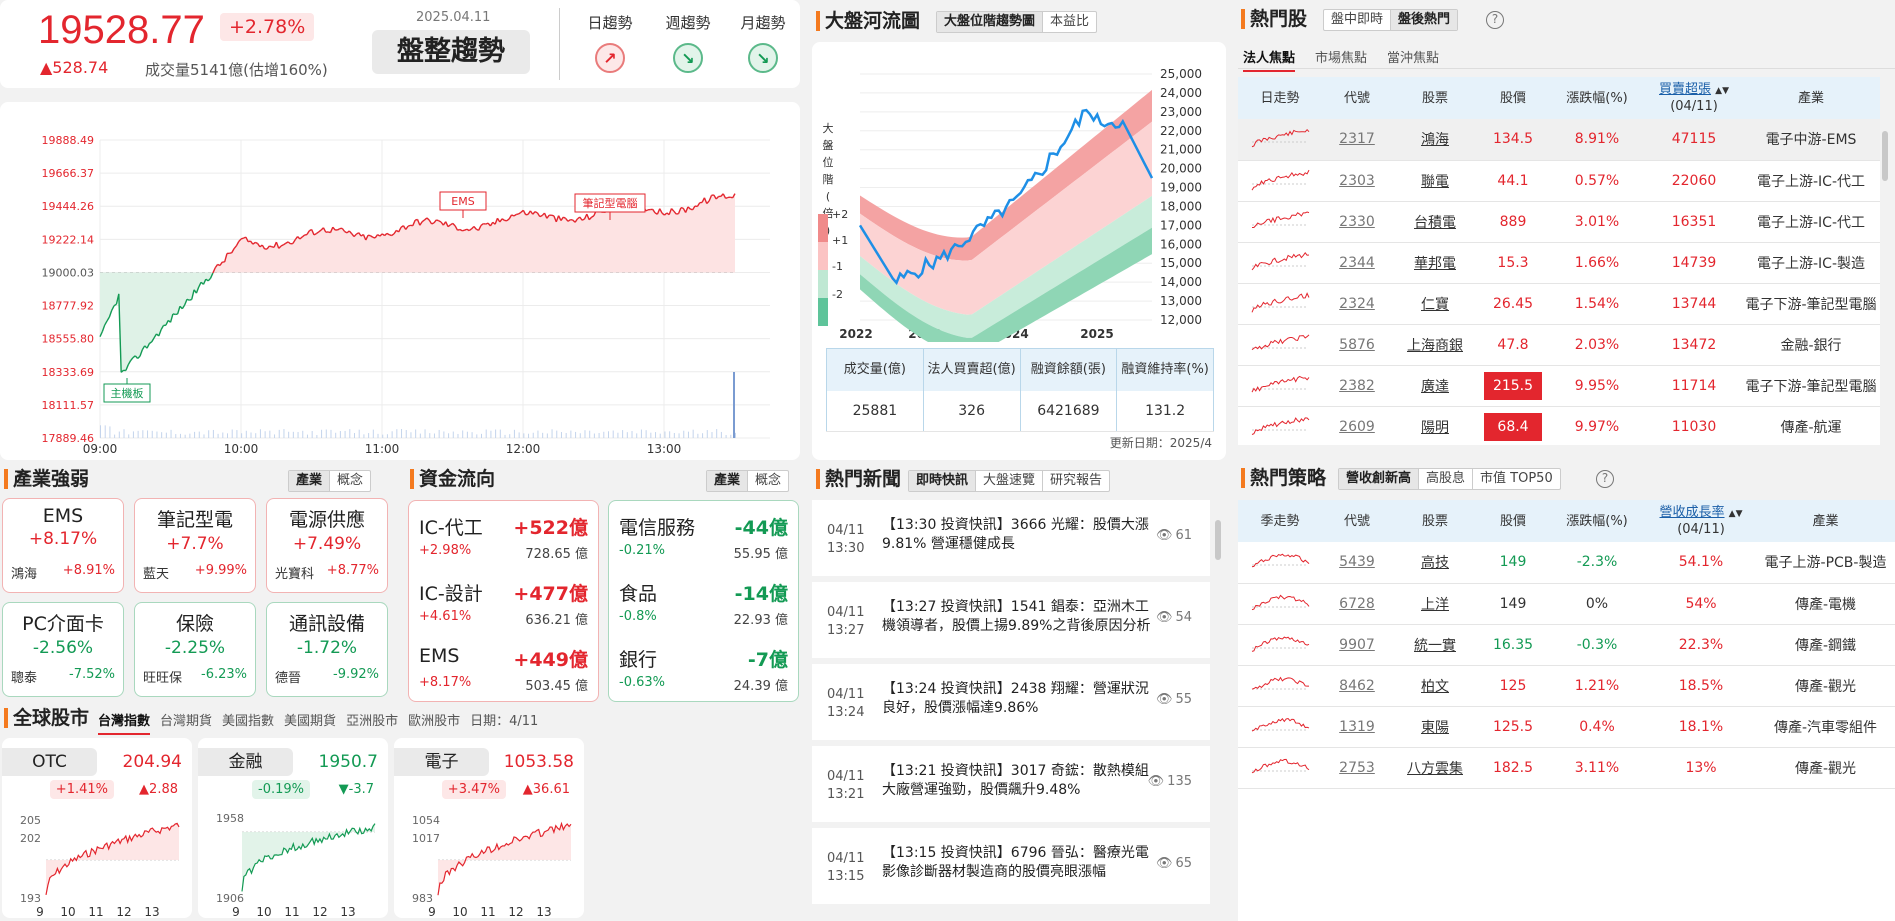 The height and width of the screenshot is (921, 1895). What do you see at coordinates (1357, 386) in the screenshot?
I see `stock-code: 2382` at bounding box center [1357, 386].